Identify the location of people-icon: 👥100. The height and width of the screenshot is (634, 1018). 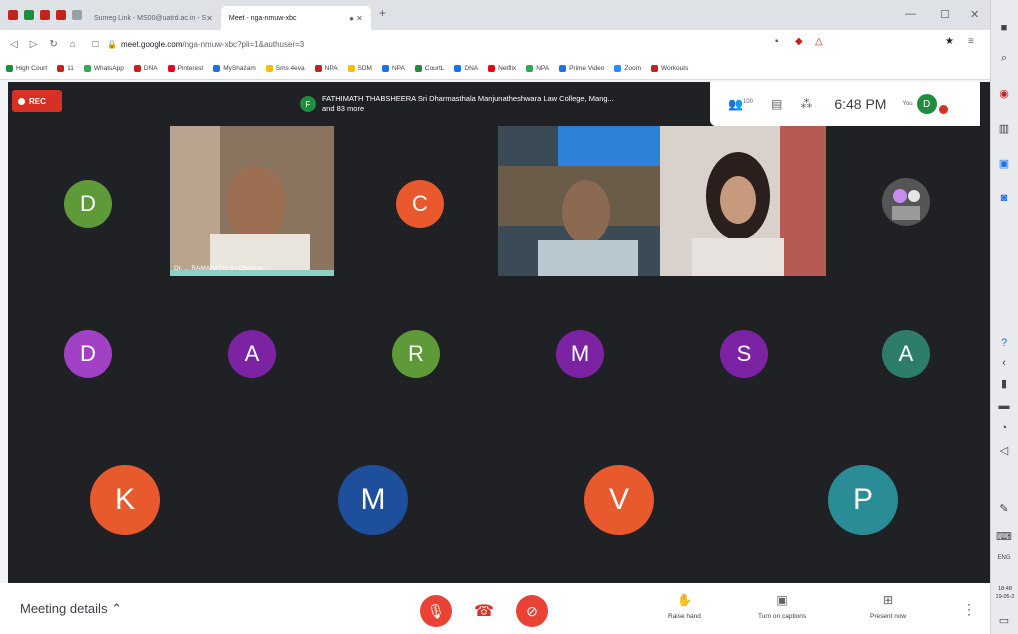
(740, 104).